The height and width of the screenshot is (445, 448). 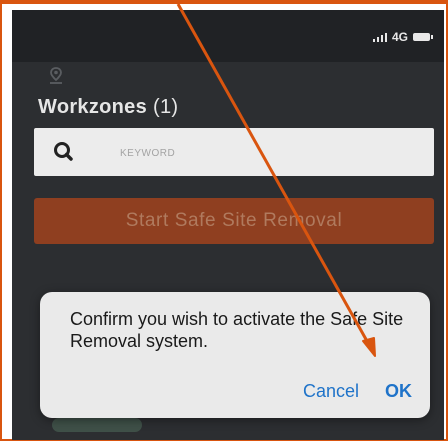 What do you see at coordinates (423, 37) in the screenshot?
I see `battery-icon` at bounding box center [423, 37].